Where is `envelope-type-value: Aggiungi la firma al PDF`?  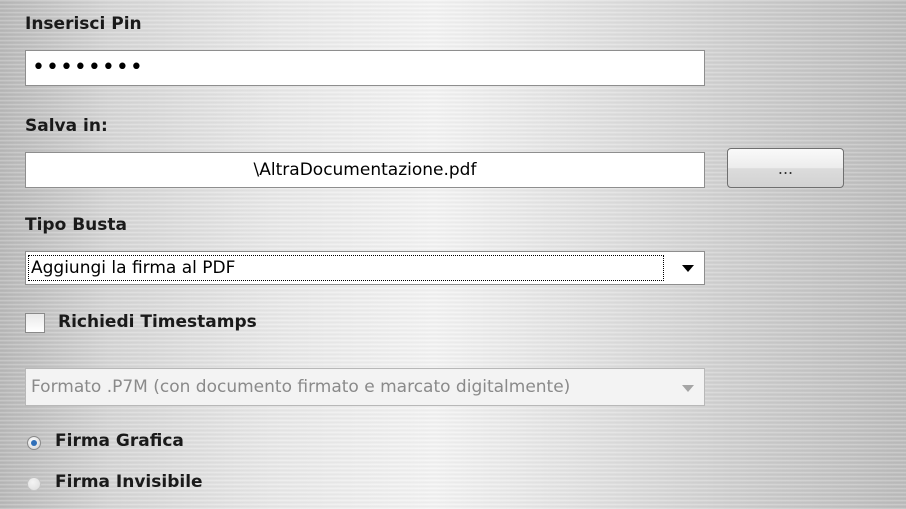
envelope-type-value: Aggiungi la firma al PDF is located at coordinates (133, 268).